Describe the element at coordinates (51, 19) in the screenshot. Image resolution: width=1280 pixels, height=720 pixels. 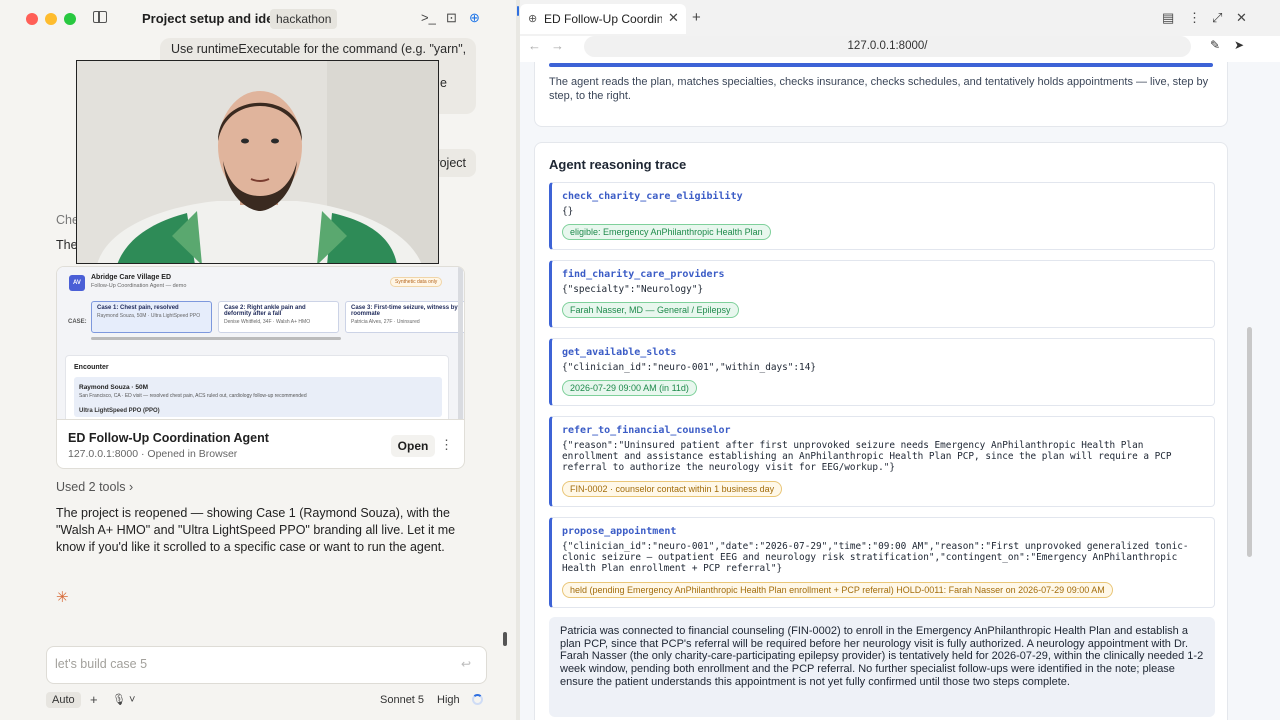
I see `minimize-window-button` at that location.